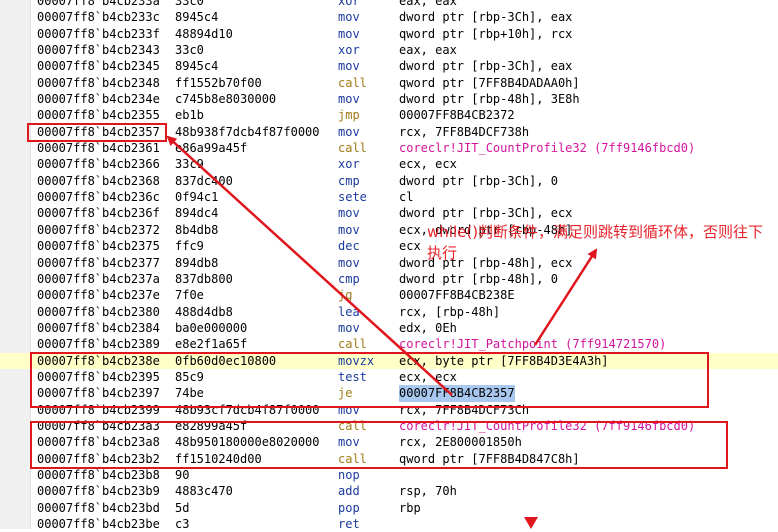 Image resolution: width=778 pixels, height=532 pixels. I want to click on down-arrow-icon, so click(531, 523).